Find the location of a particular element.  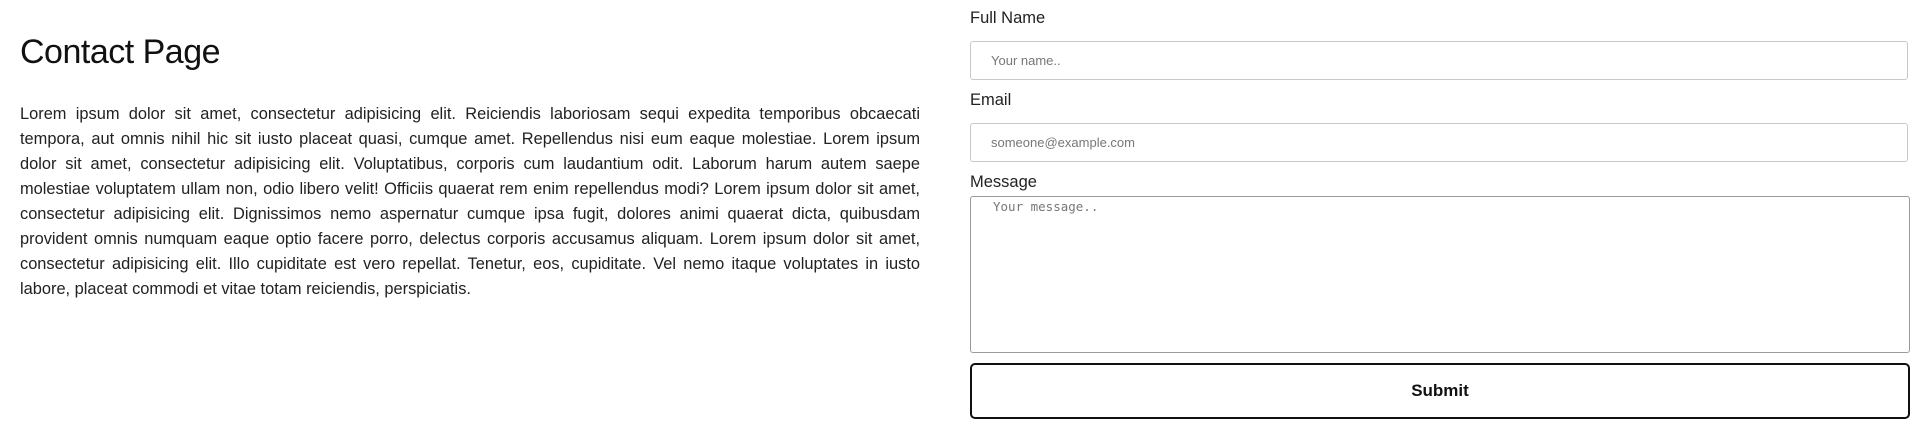

message-label: Message is located at coordinates (1003, 182).